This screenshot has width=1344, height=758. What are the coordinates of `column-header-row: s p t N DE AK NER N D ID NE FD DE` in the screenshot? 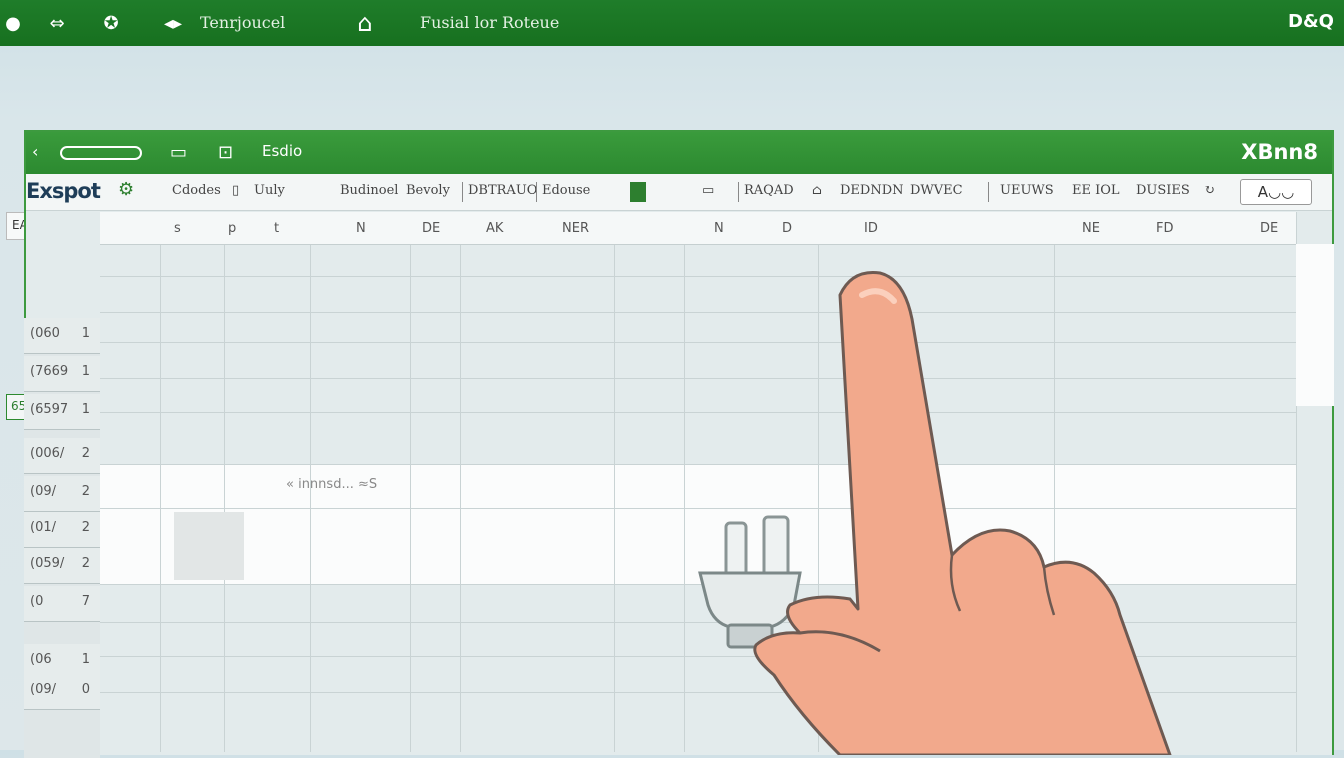 It's located at (698, 228).